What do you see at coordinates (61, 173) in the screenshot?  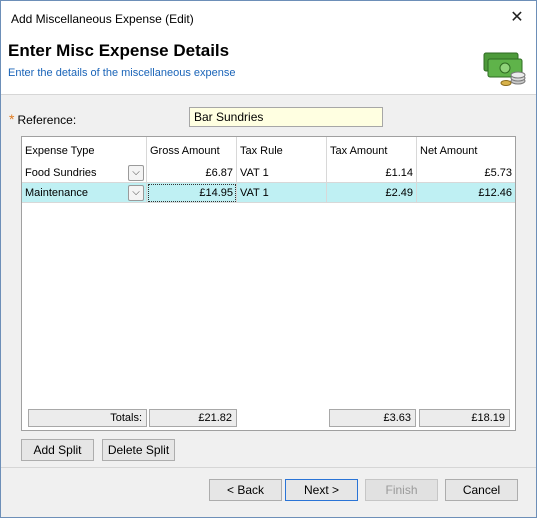 I see `expense-type-value: Food Sundries` at bounding box center [61, 173].